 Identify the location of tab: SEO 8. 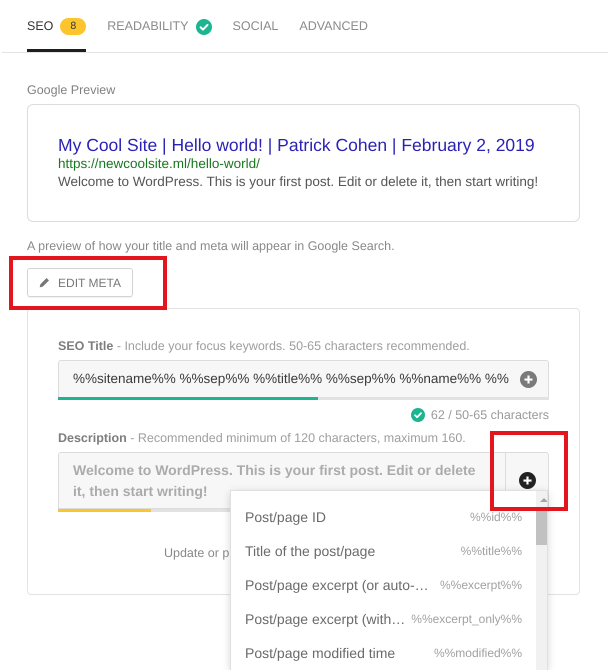
(56, 26).